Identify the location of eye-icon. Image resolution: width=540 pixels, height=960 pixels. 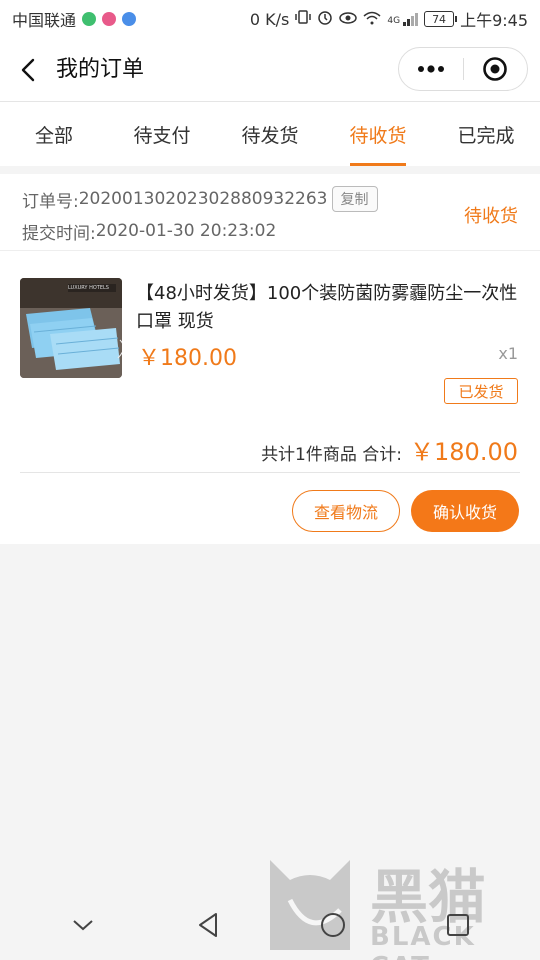
(348, 19).